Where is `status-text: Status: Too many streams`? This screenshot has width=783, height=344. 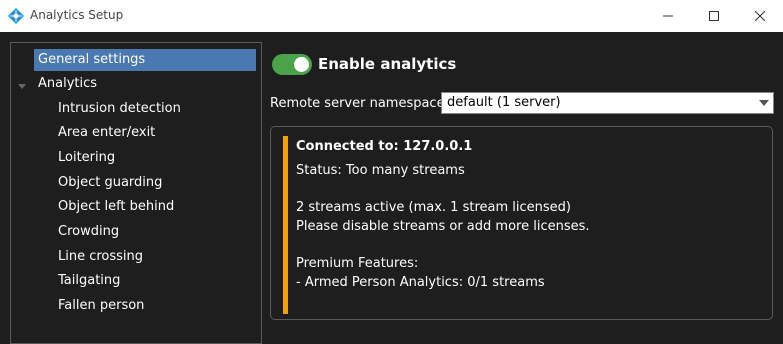
status-text: Status: Too many streams is located at coordinates (380, 170).